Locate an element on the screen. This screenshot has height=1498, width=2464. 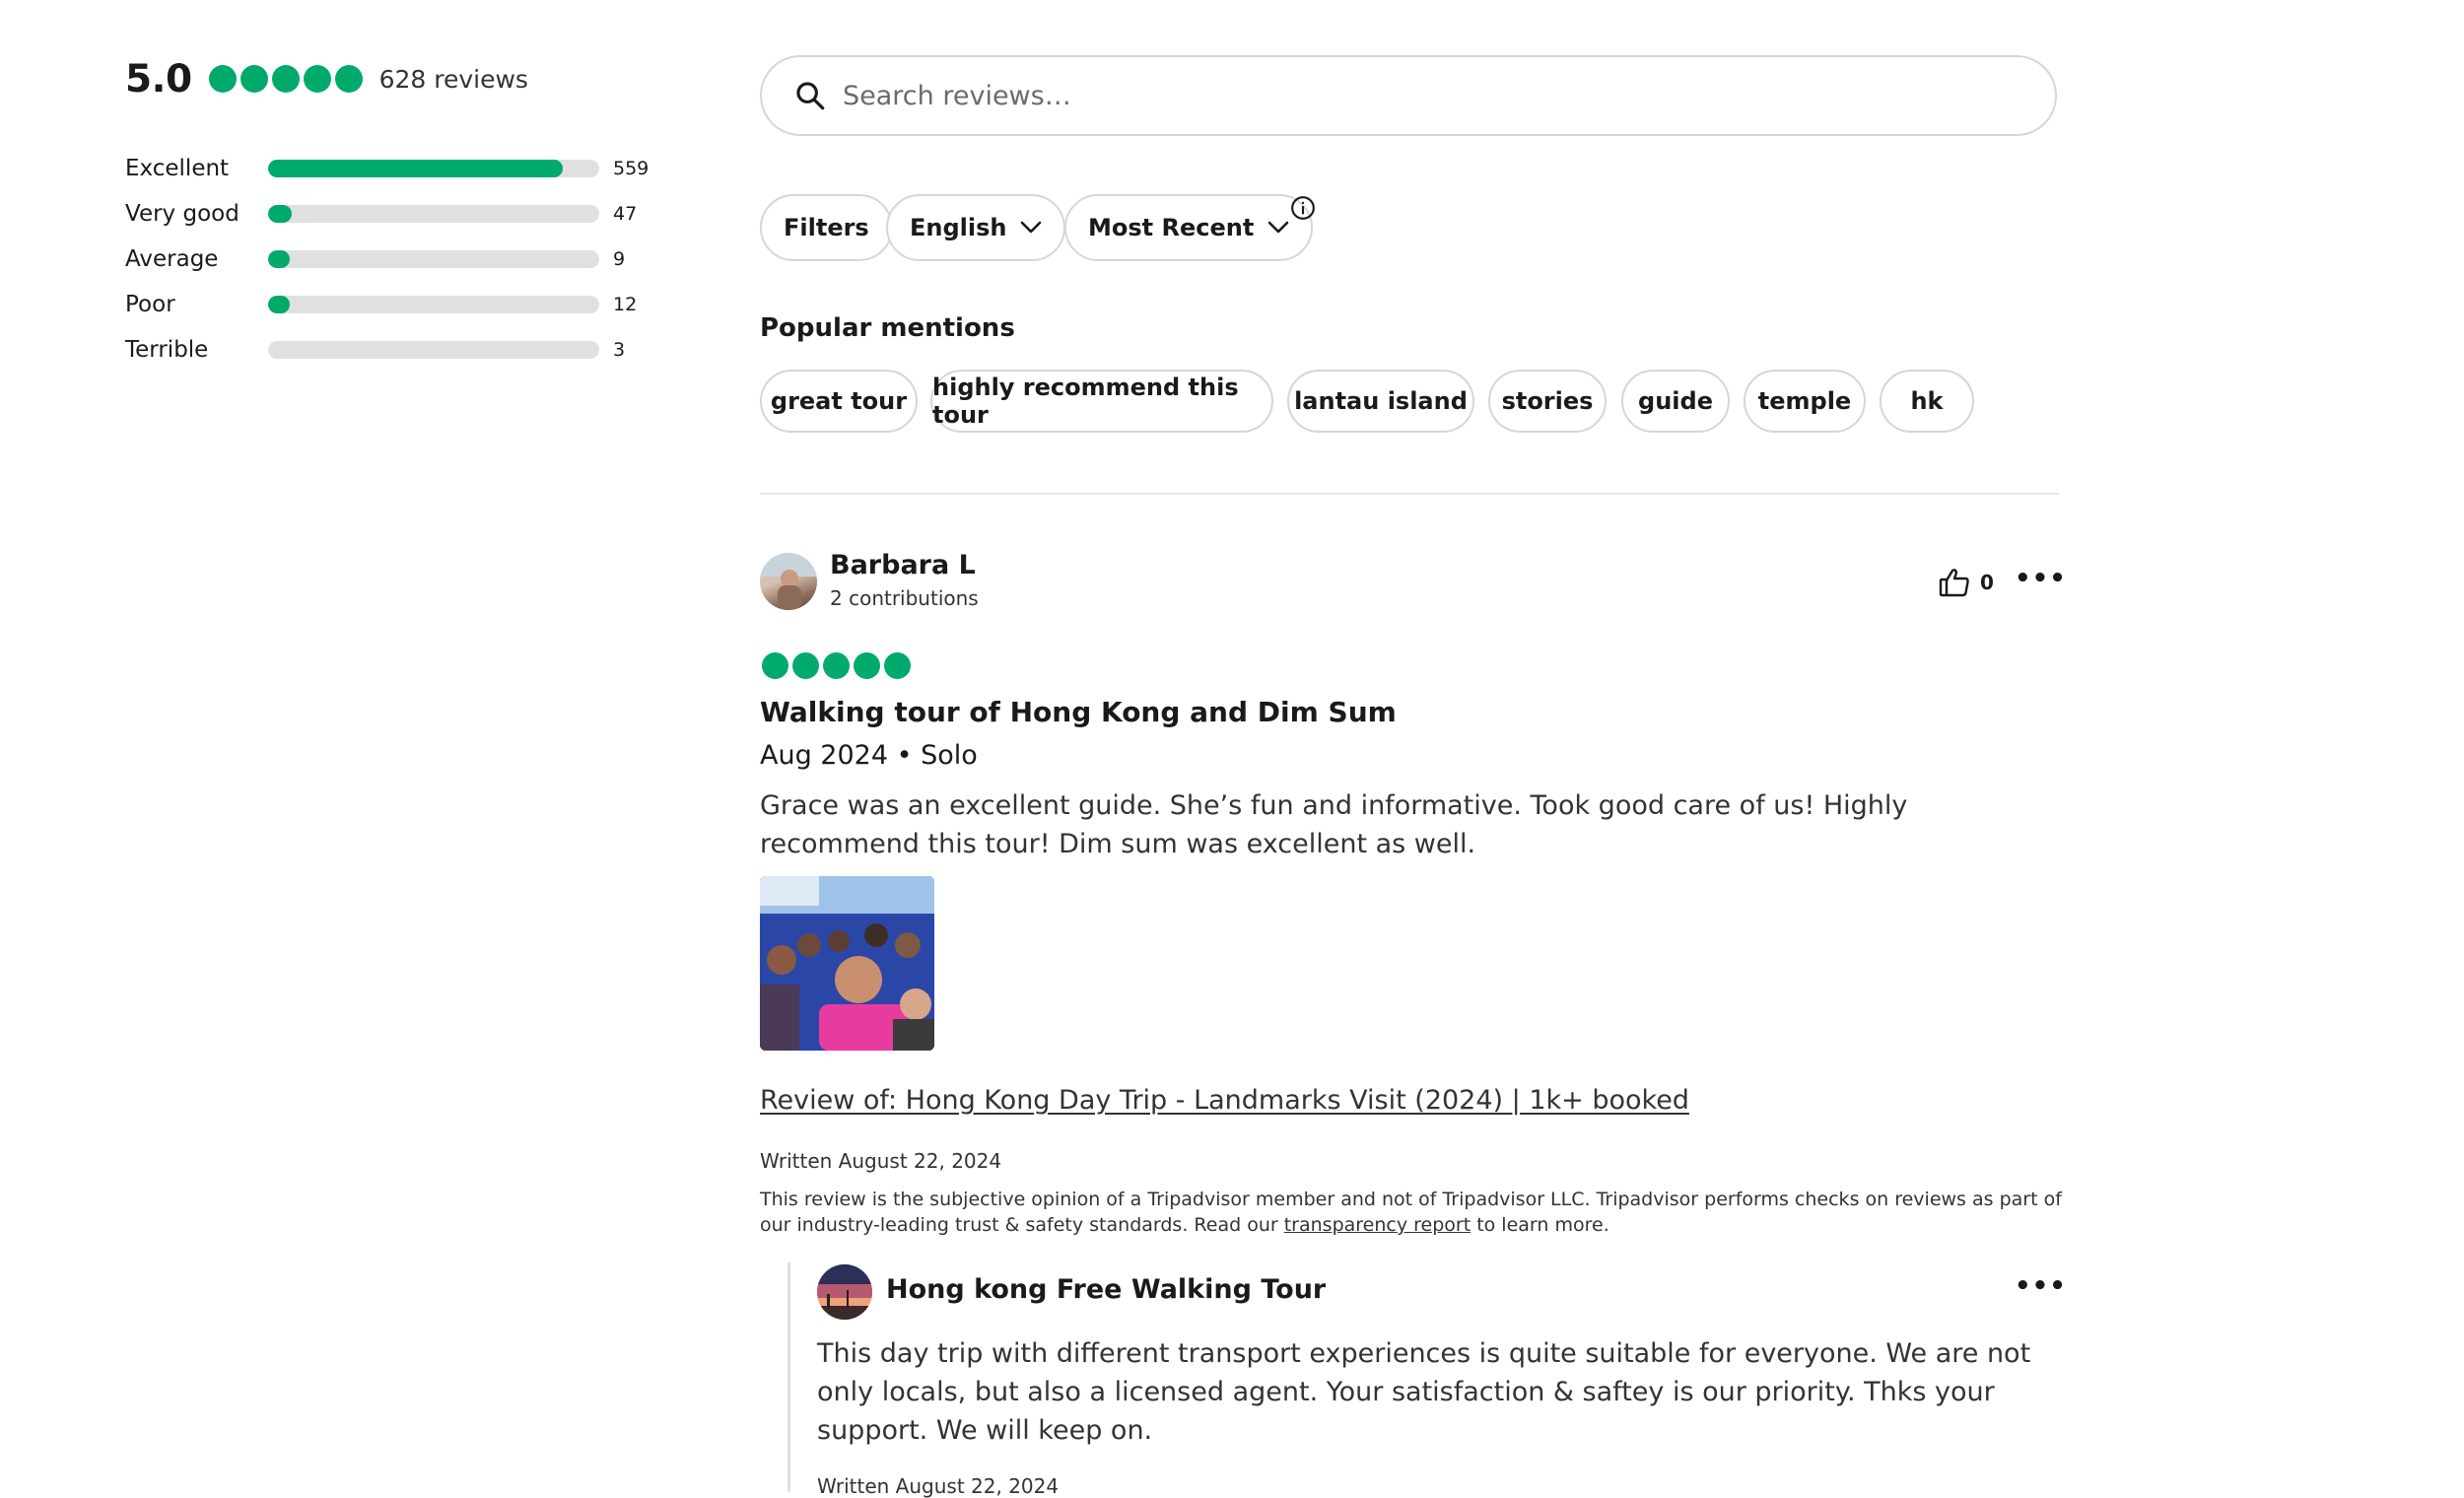
overall-score: 5.0 is located at coordinates (158, 79).